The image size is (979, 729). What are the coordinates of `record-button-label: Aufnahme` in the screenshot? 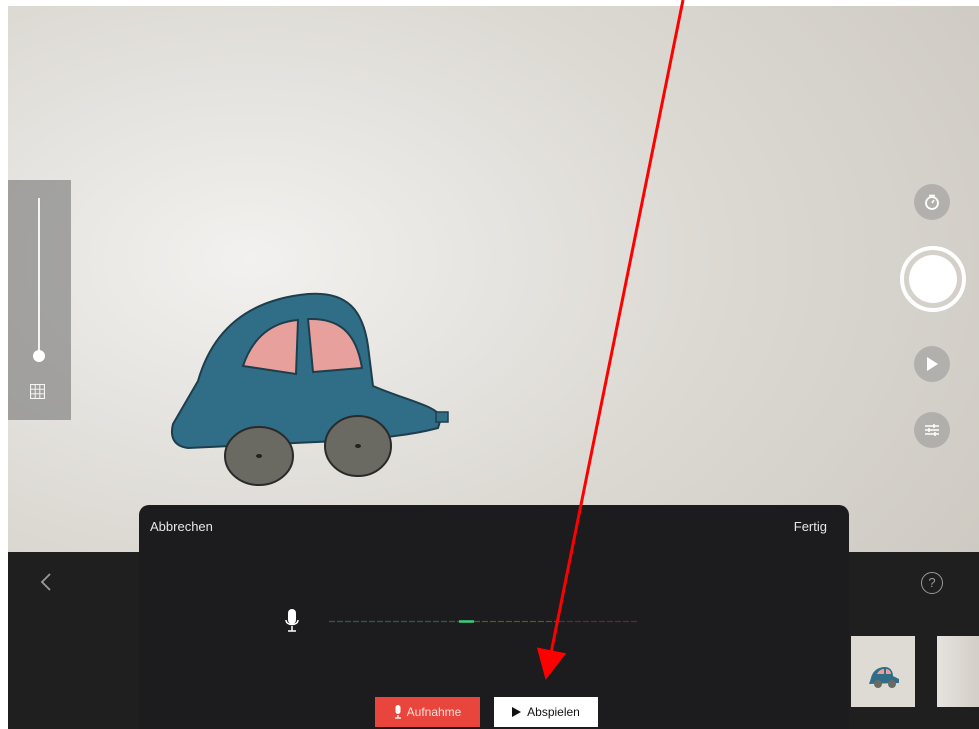 It's located at (434, 712).